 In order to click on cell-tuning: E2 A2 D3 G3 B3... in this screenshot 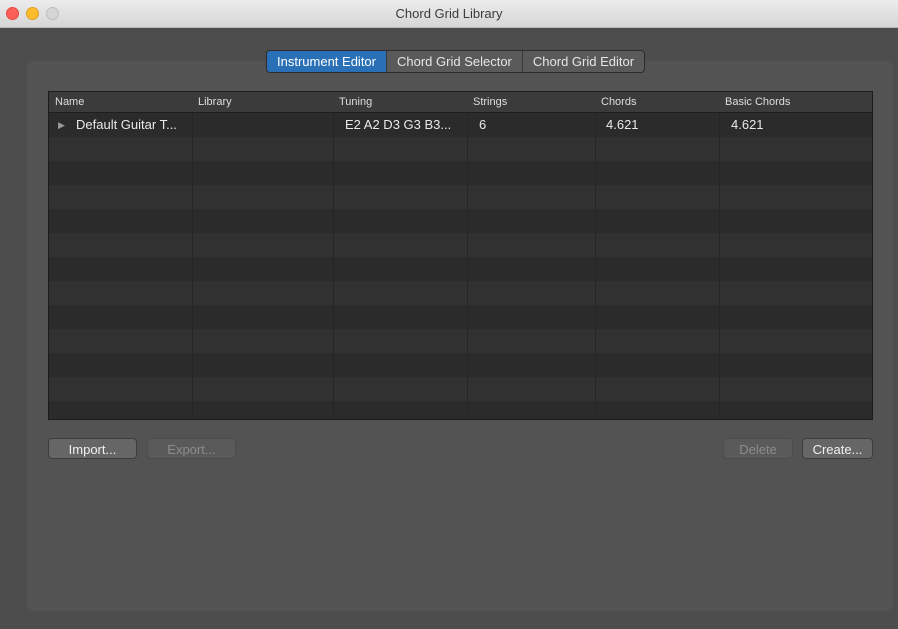, I will do `click(398, 124)`.